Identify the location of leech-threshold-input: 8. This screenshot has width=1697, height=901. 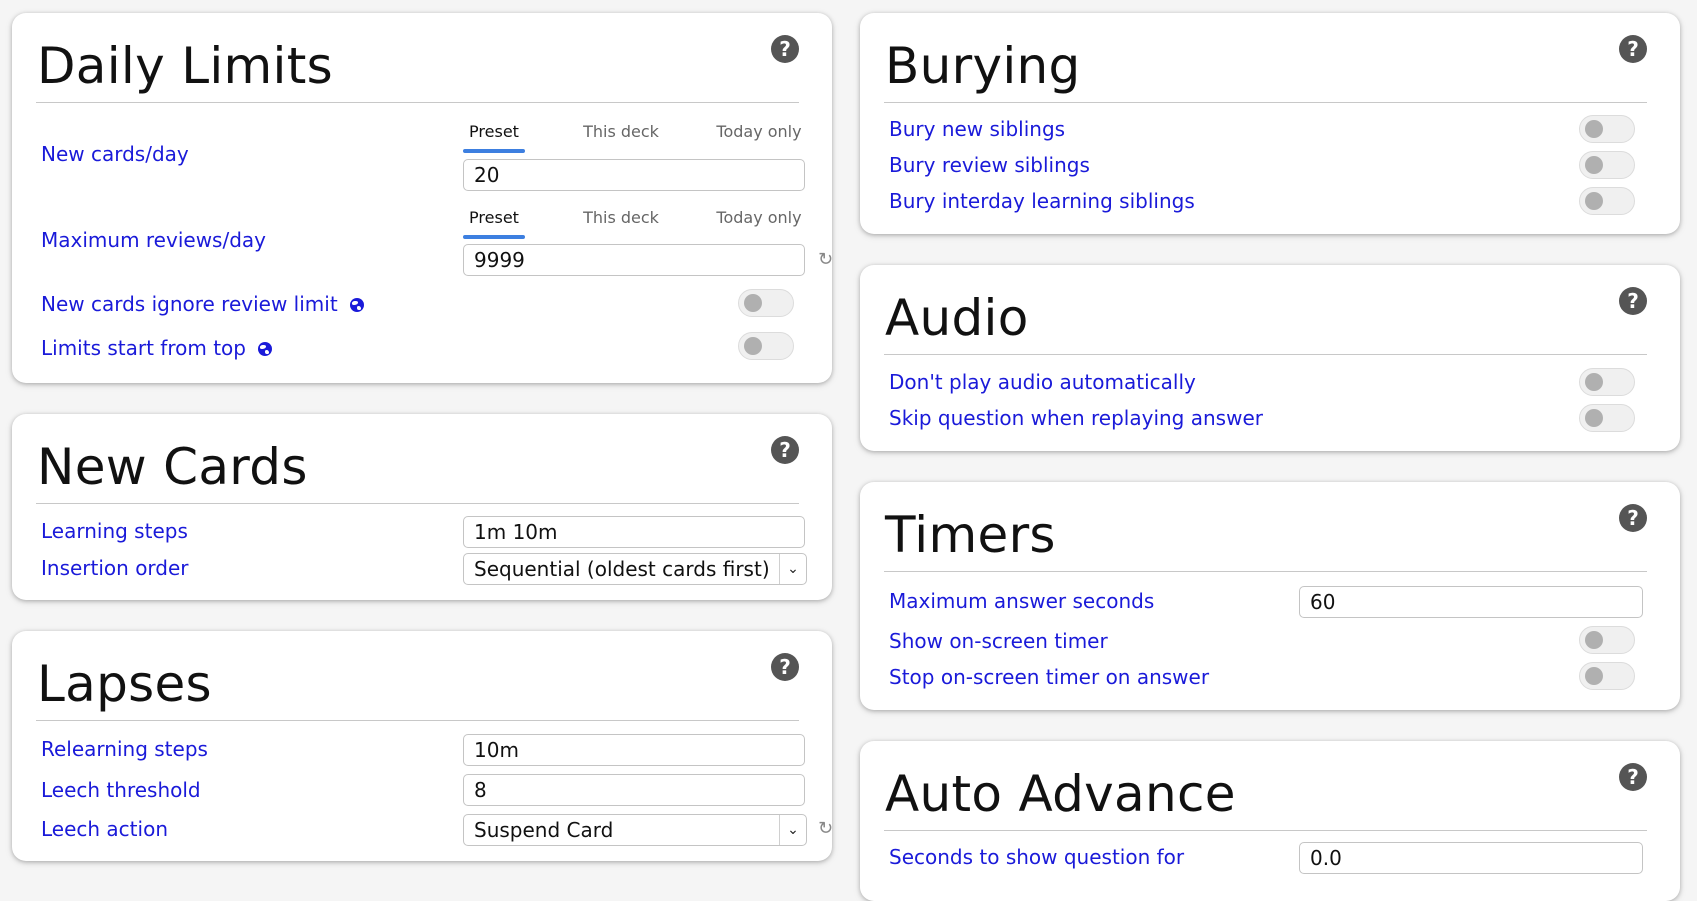
(634, 790).